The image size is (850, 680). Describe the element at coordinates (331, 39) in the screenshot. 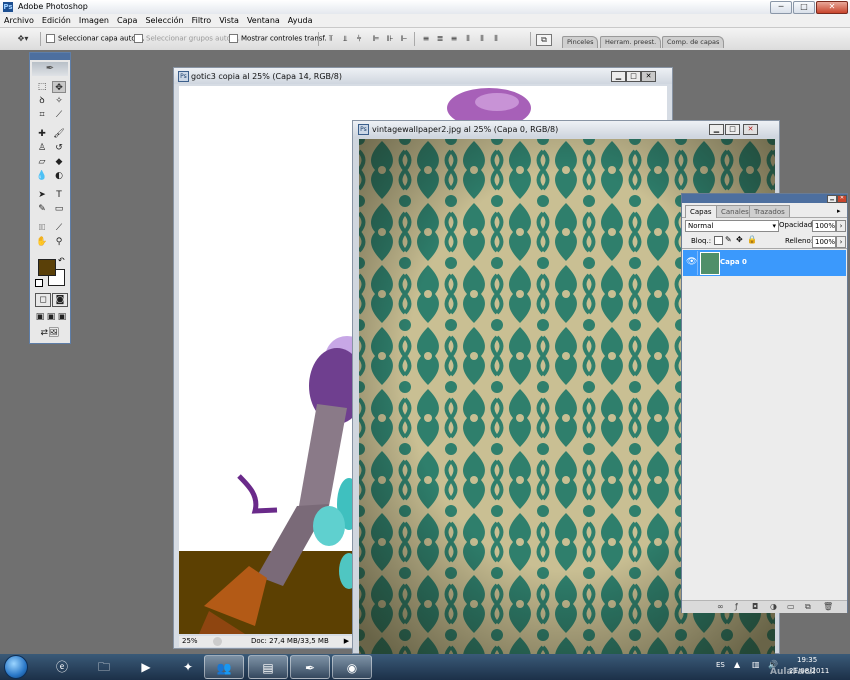

I see `align-top-icon: ⫪` at that location.